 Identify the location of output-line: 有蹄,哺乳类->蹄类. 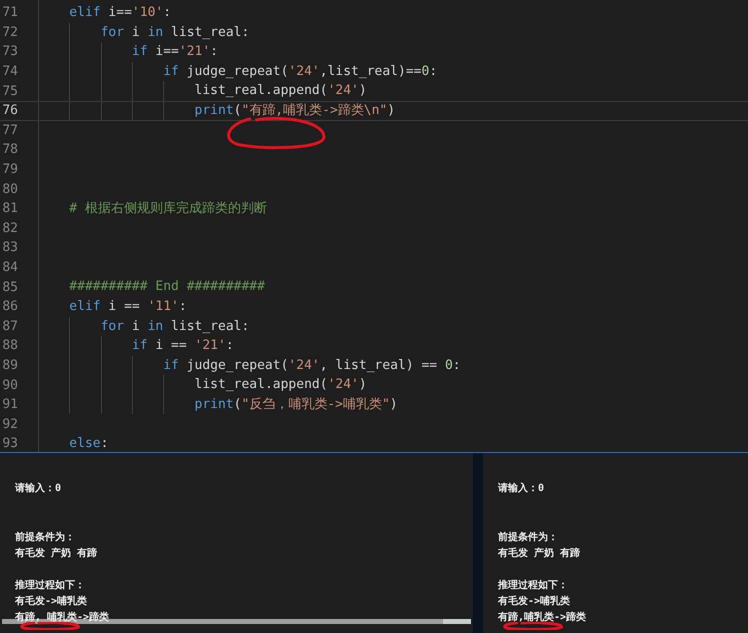
(542, 618).